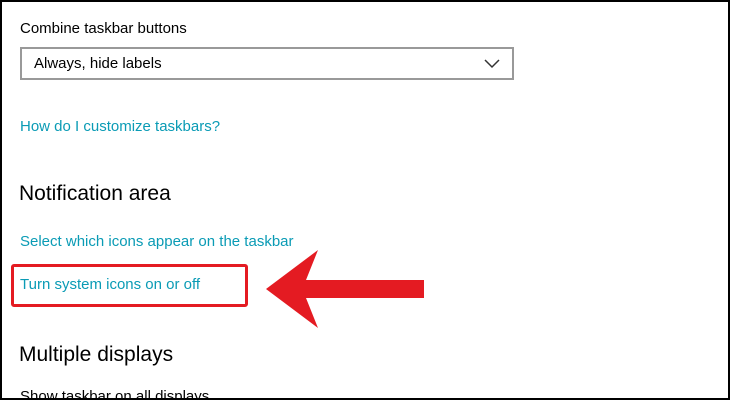  I want to click on customize-taskbars-help-link: How do I customize taskbars?, so click(120, 126).